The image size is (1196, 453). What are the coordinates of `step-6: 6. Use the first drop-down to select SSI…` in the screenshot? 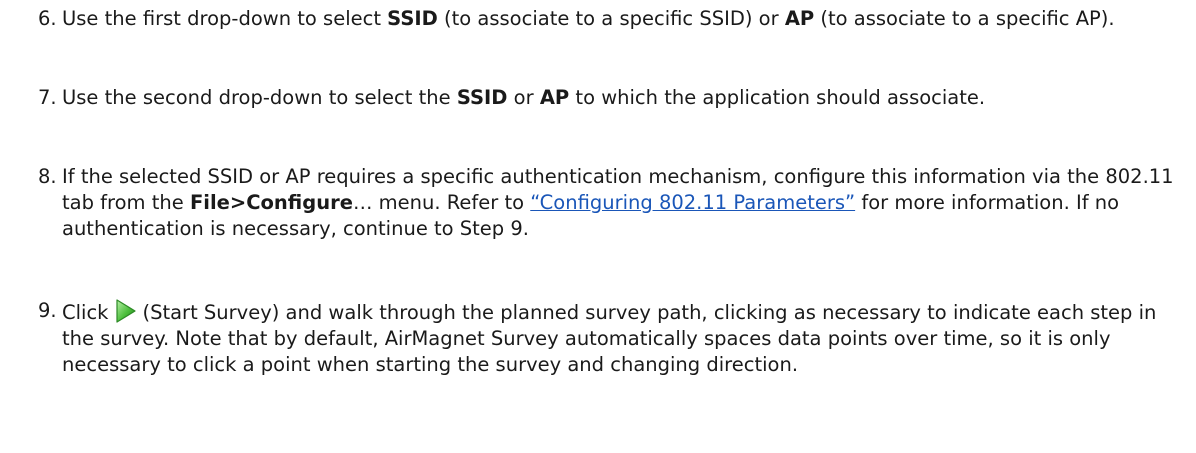 It's located at (613, 19).